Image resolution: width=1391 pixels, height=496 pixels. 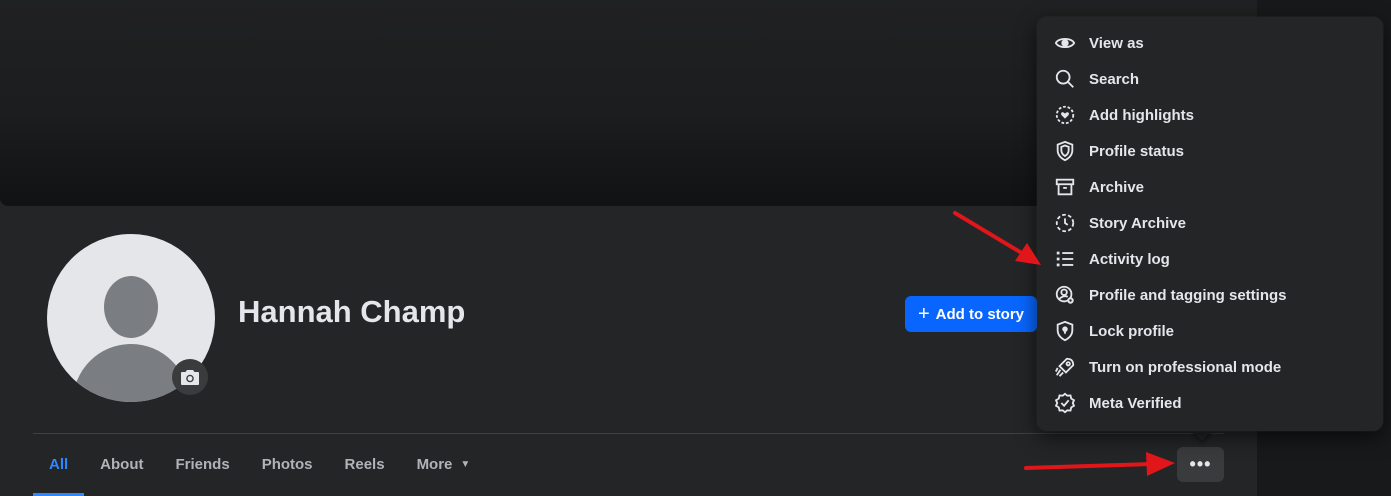 I want to click on menu-item-label: Lock profile, so click(x=1132, y=331).